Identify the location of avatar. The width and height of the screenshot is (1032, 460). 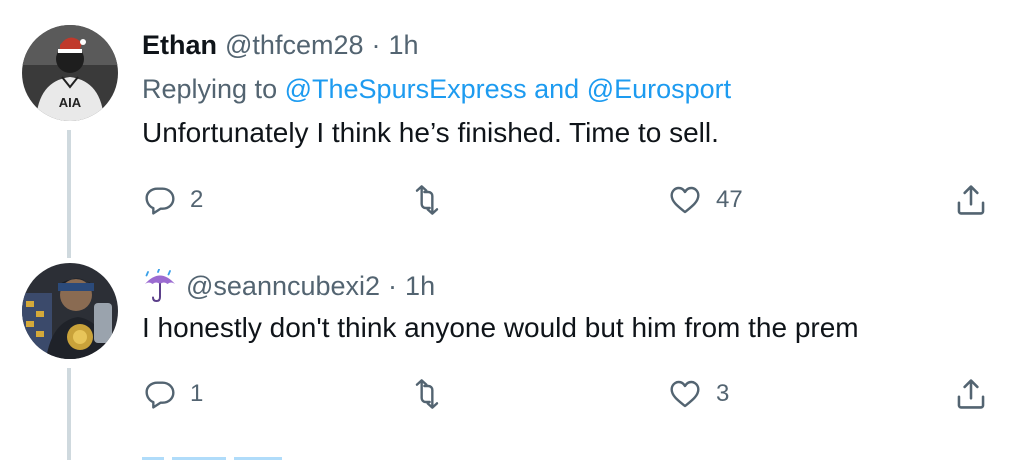
(70, 311).